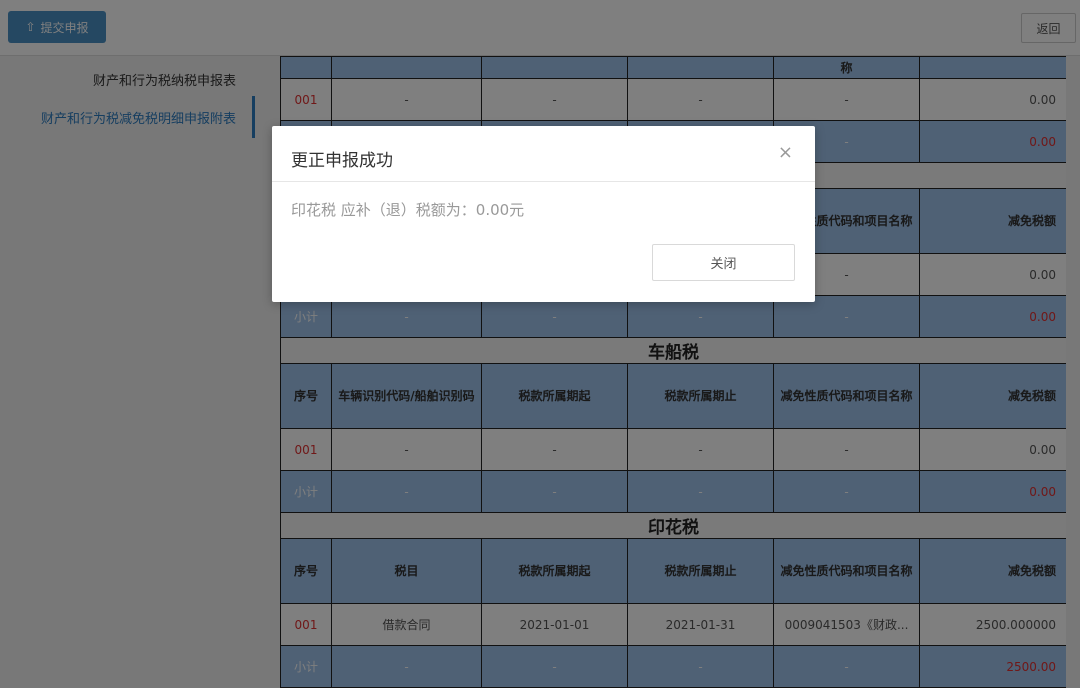 The image size is (1080, 688). I want to click on success-dialog: 更正申报成功 × 印花税 应补（退）税额为：0.00元 关闭, so click(543, 214).